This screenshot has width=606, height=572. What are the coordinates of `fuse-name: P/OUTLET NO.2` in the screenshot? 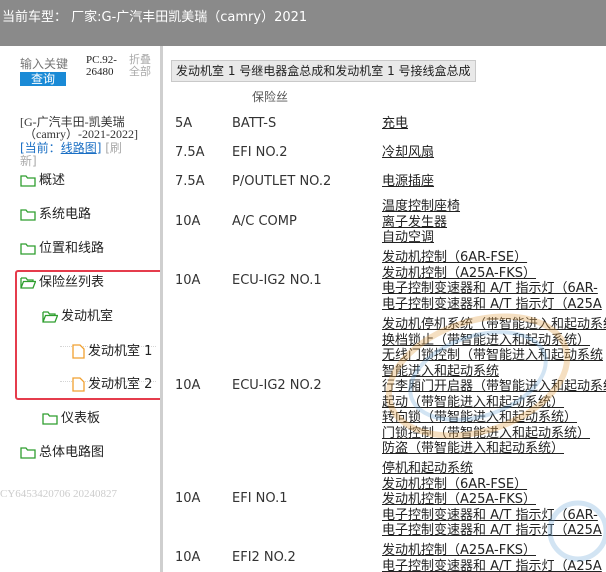 It's located at (282, 181).